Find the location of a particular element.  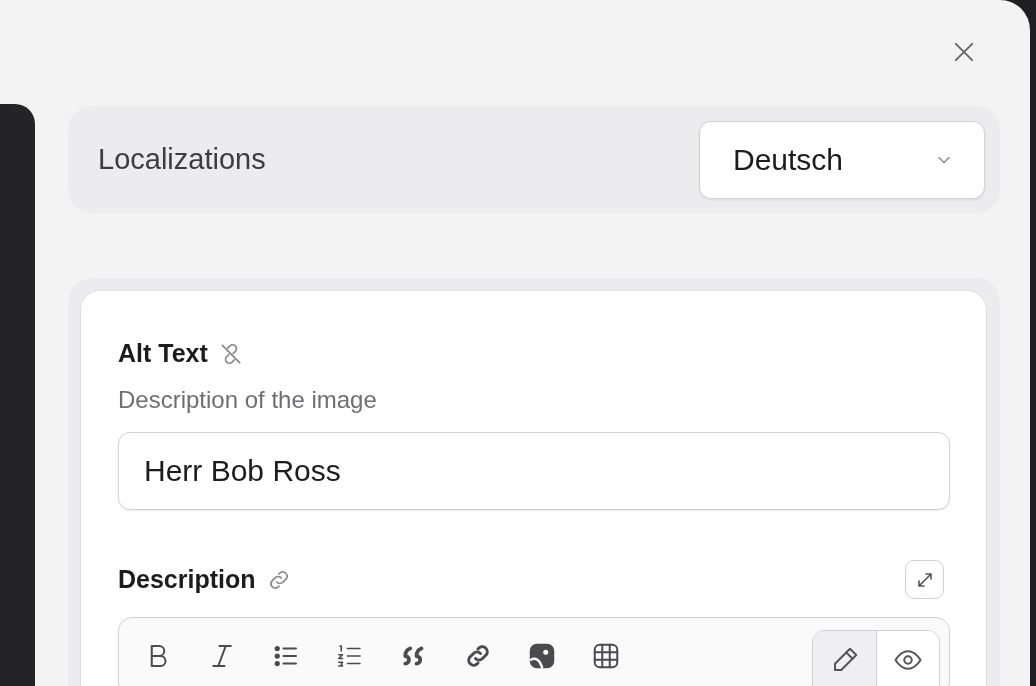

table-icon is located at coordinates (606, 656).